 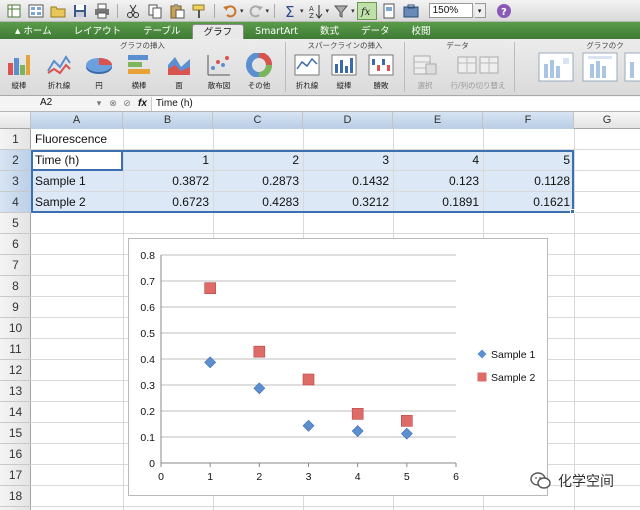 I want to click on column-header-d: D, so click(x=348, y=120).